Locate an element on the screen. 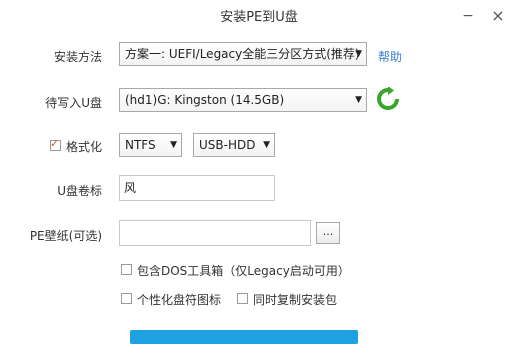 The image size is (518, 344). format-checkbox is located at coordinates (55, 144).